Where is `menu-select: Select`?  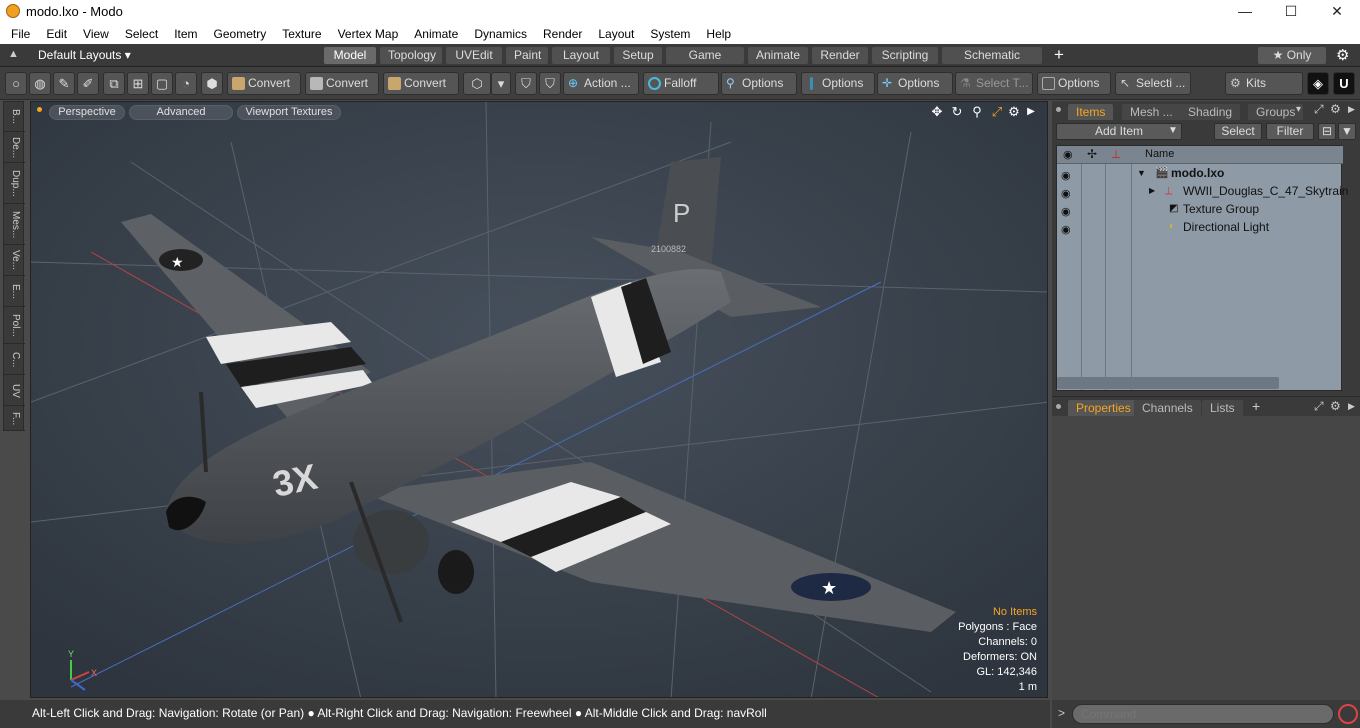
menu-select: Select is located at coordinates (141, 34).